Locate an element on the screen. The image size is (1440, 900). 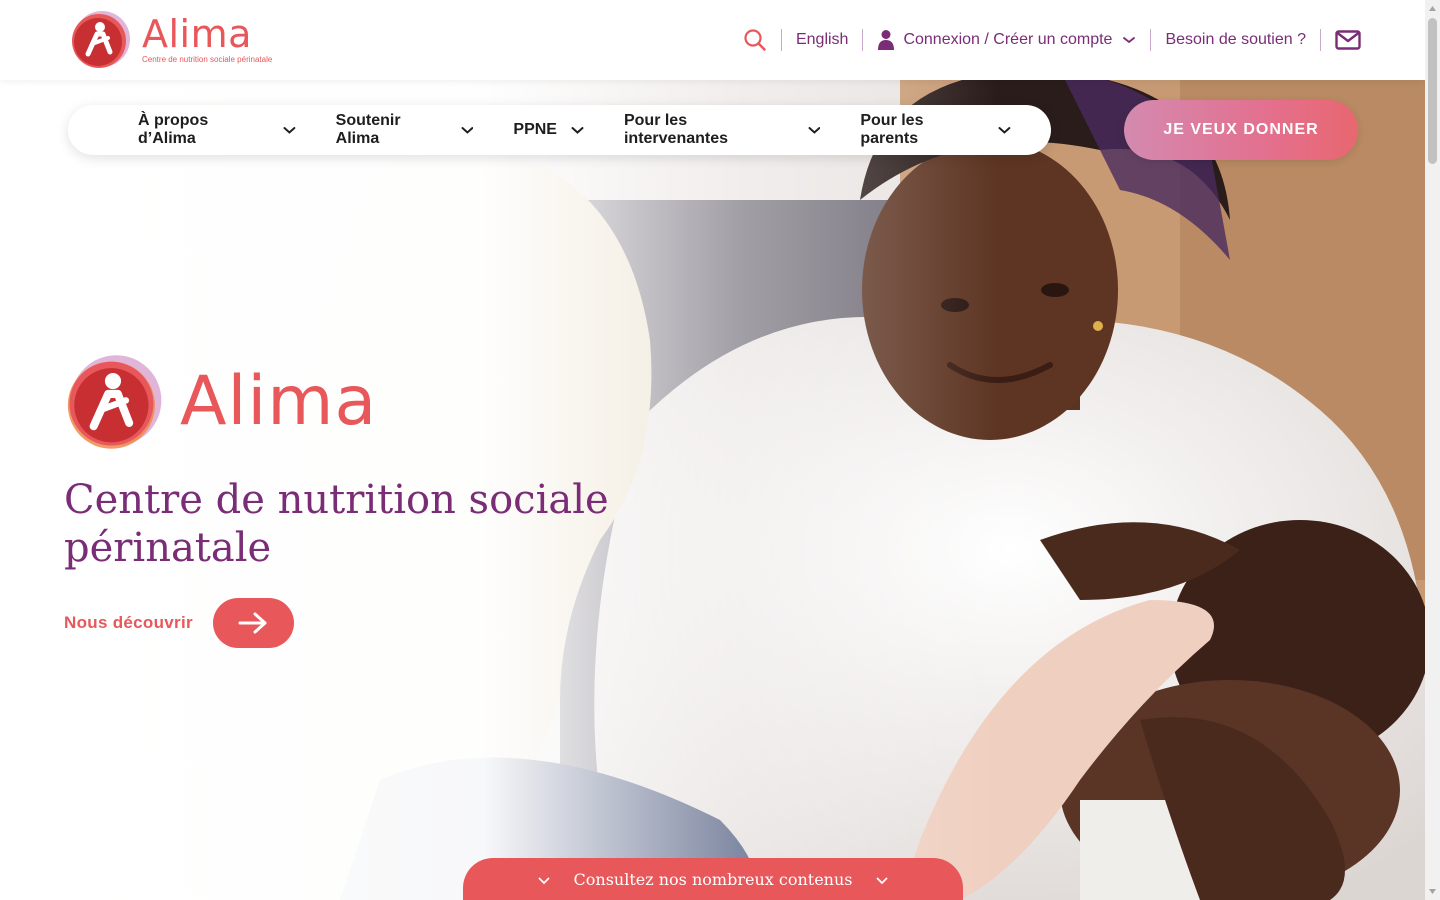
content-drawer-label: Consultez nos nombreux contenus is located at coordinates (713, 879).